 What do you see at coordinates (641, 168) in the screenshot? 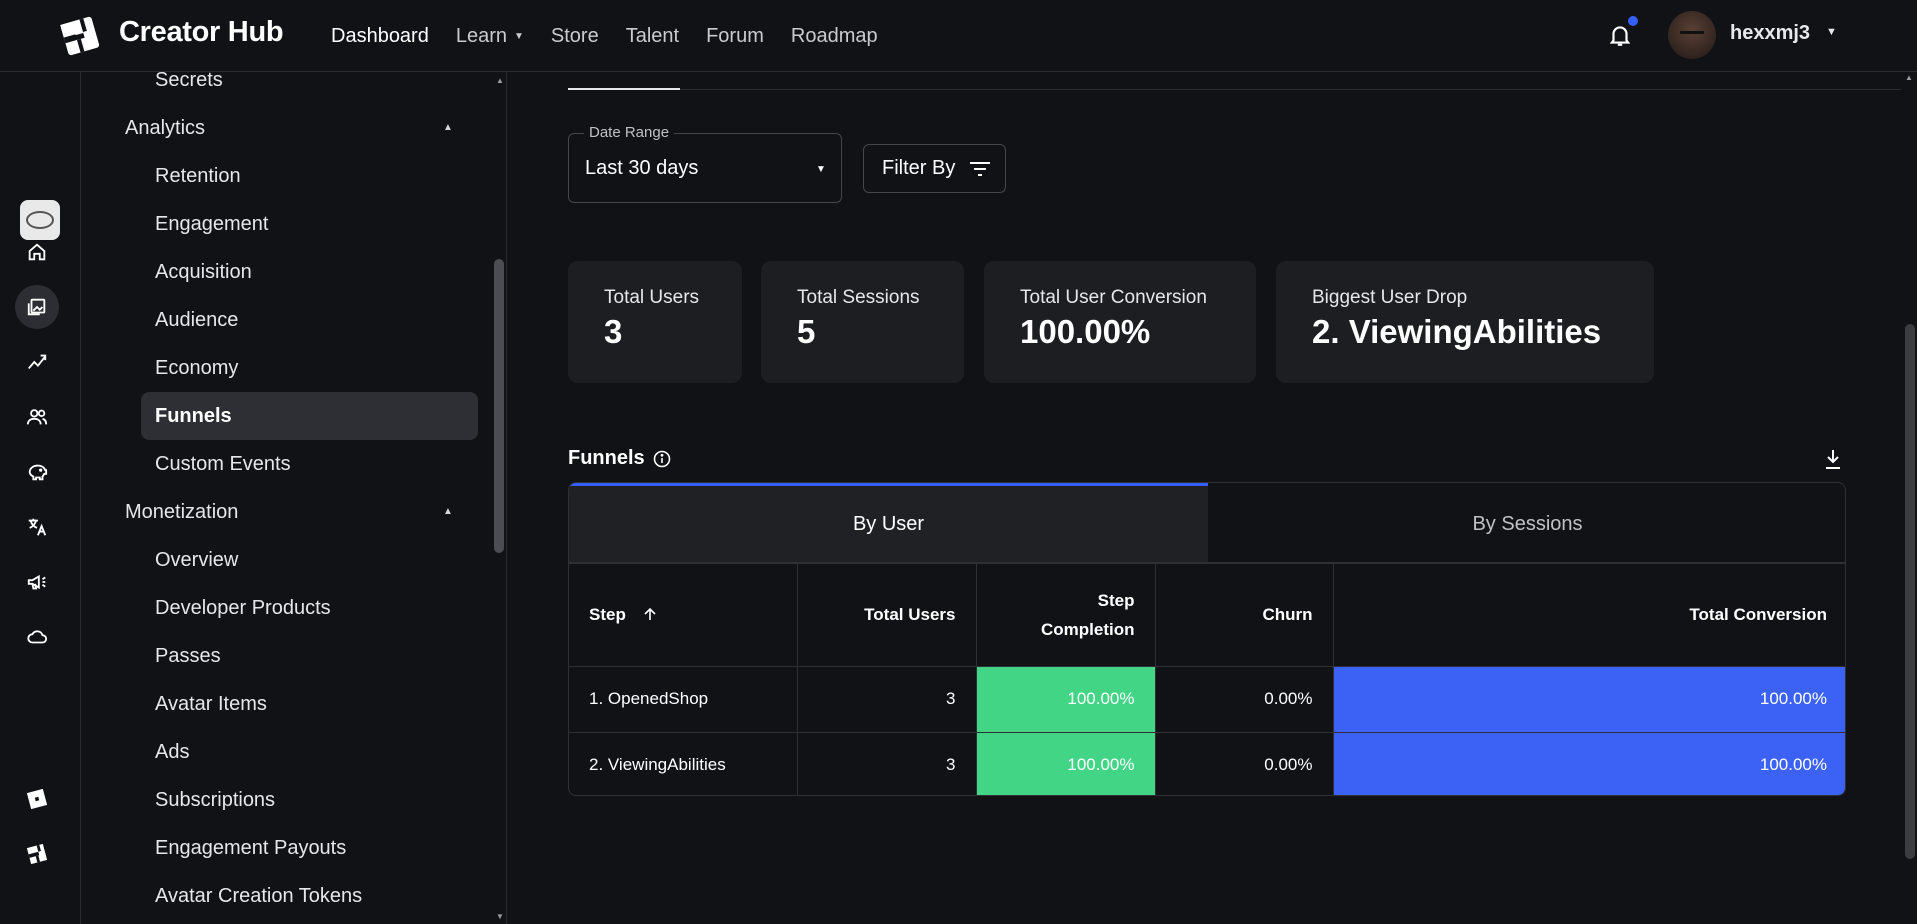
I see `date-range-value: Last 30 days` at bounding box center [641, 168].